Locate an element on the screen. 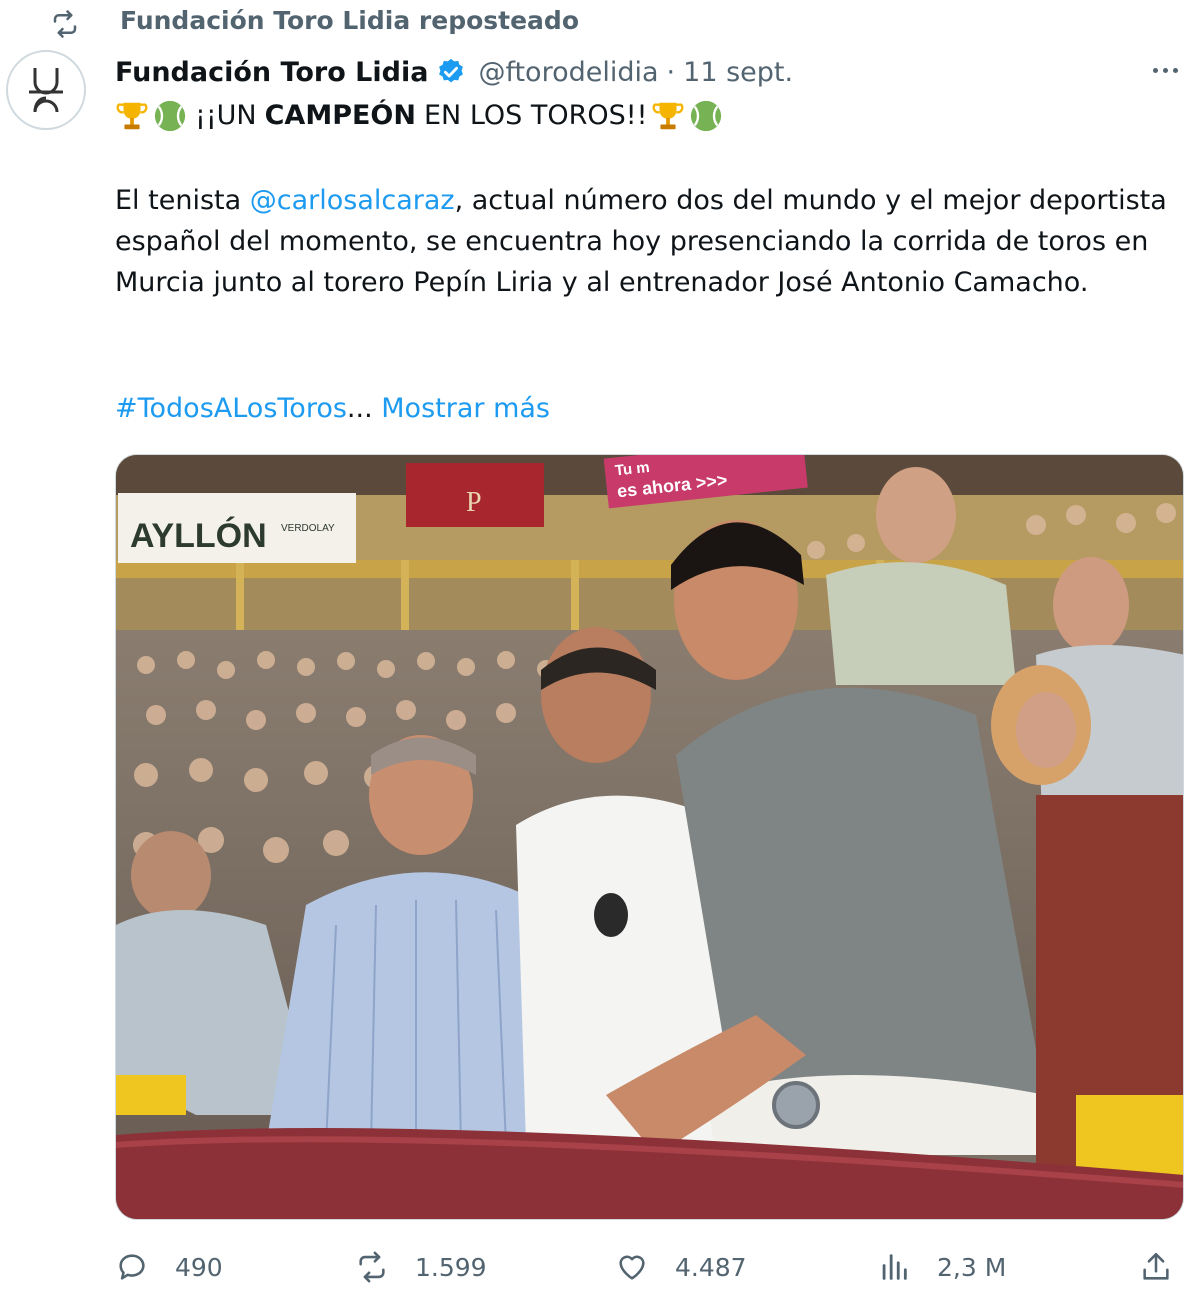 The height and width of the screenshot is (1304, 1200). repost-label: Fundación Toro Lidia reposteado is located at coordinates (349, 20).